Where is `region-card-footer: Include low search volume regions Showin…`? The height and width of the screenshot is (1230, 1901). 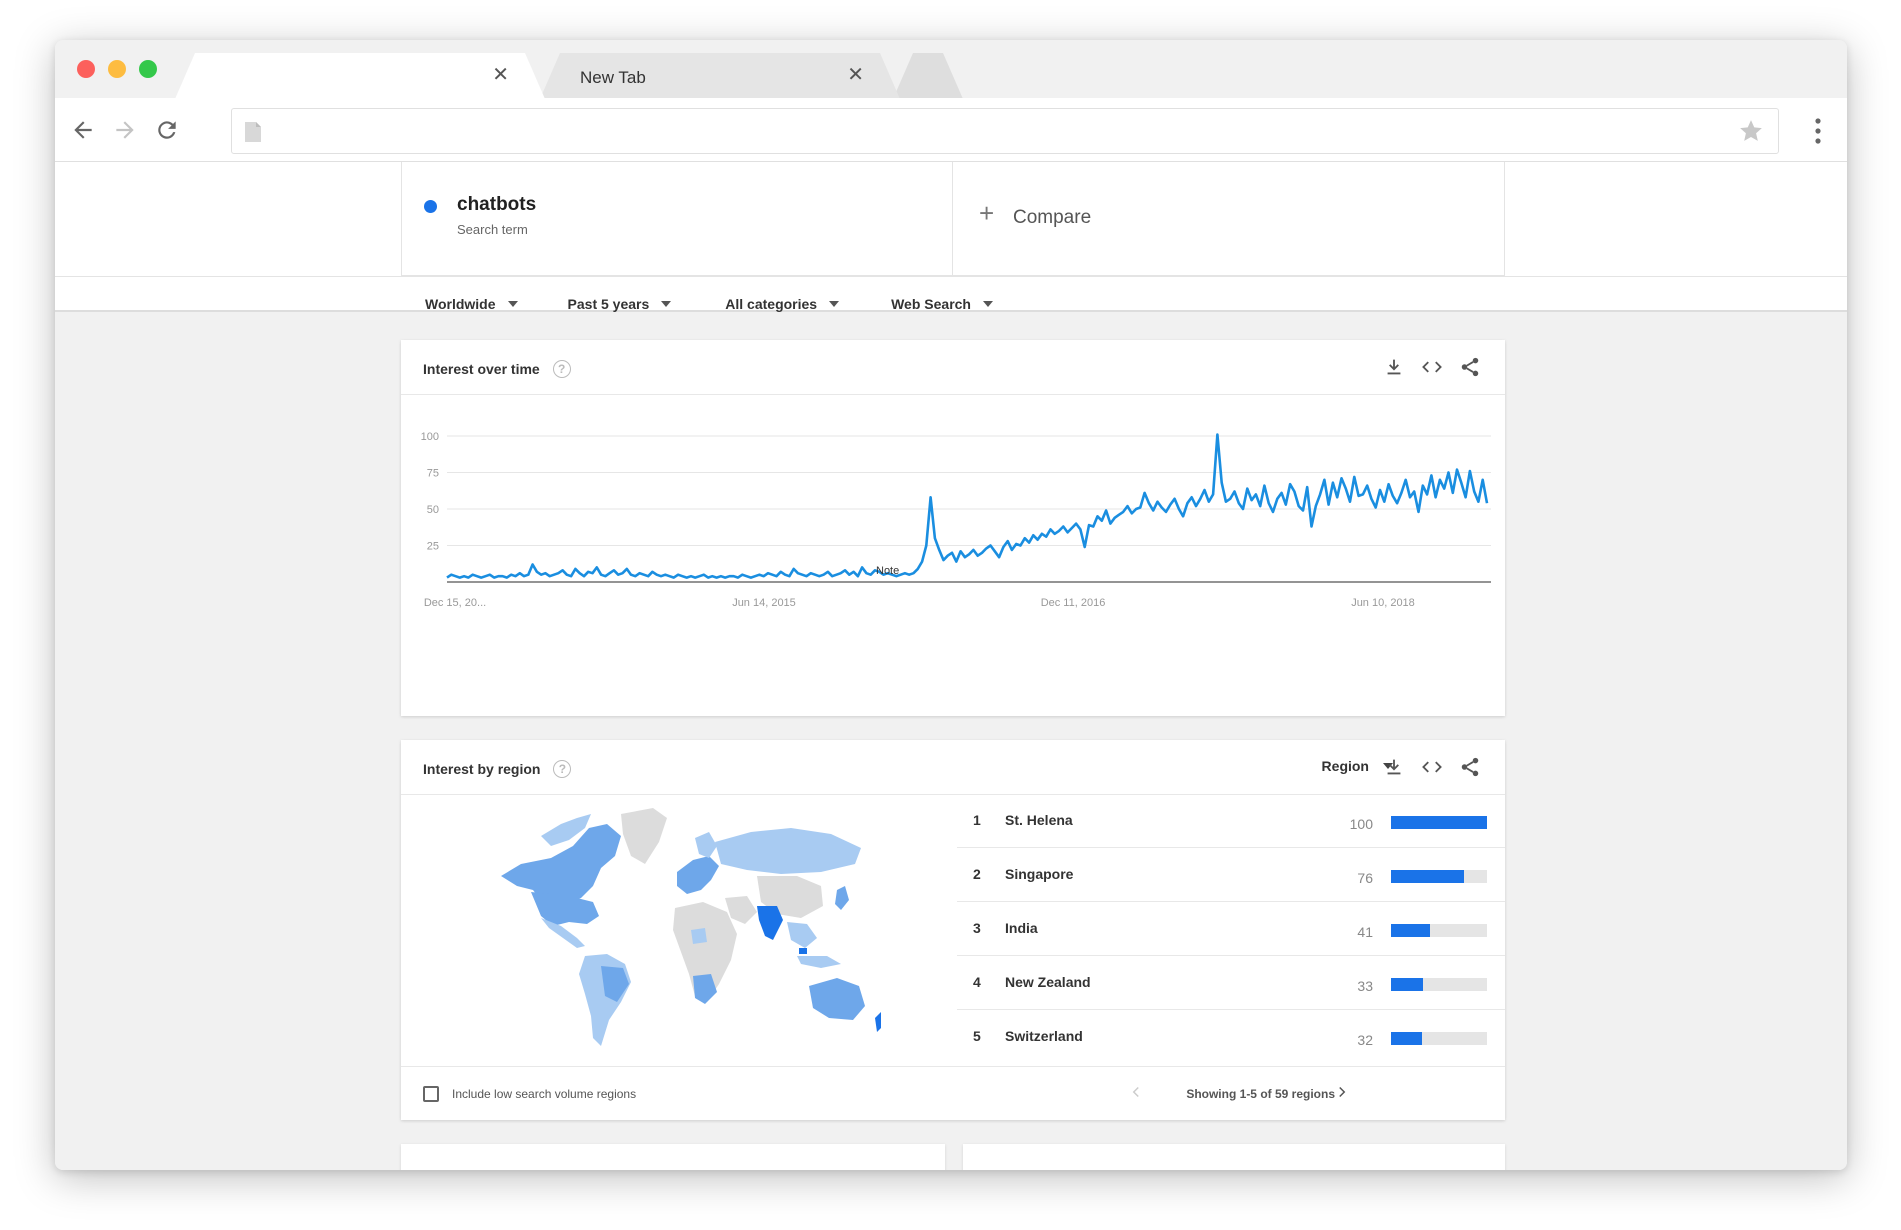 region-card-footer: Include low search volume regions Showin… is located at coordinates (953, 1093).